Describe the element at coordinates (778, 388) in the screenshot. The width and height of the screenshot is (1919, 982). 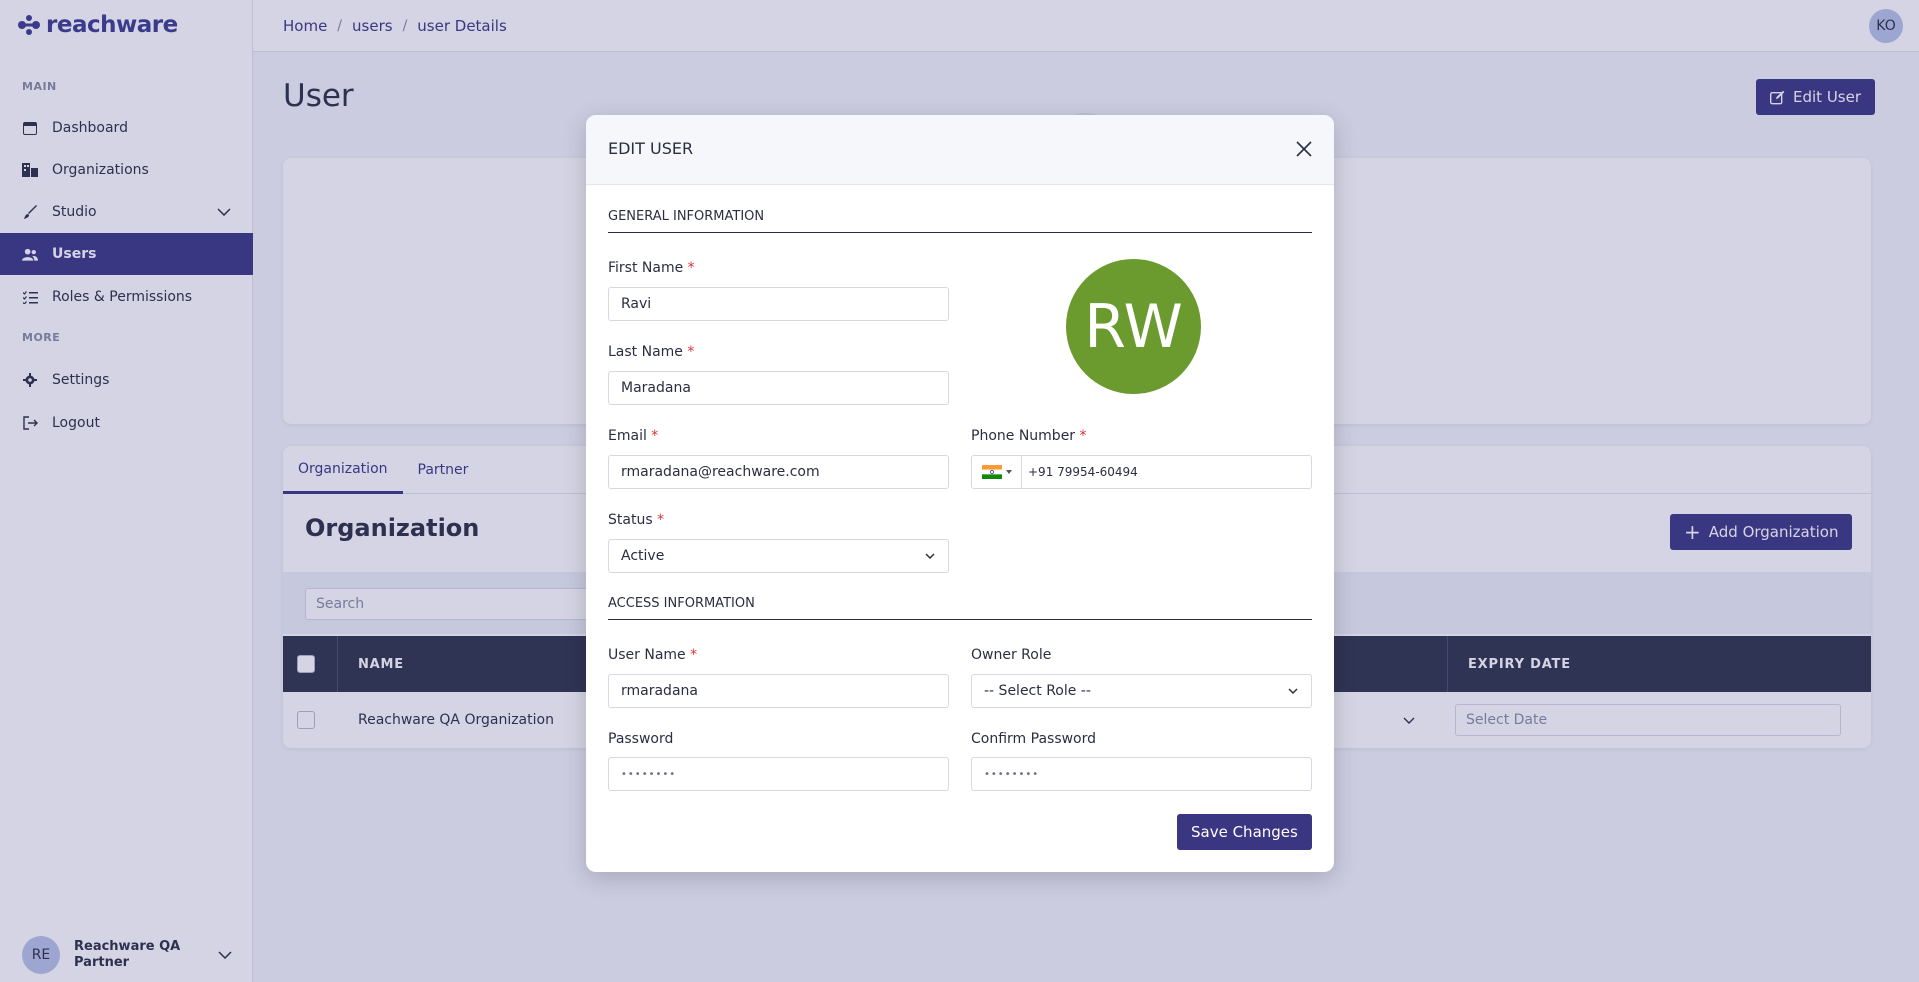
I see `last-name-field: Maradana` at that location.